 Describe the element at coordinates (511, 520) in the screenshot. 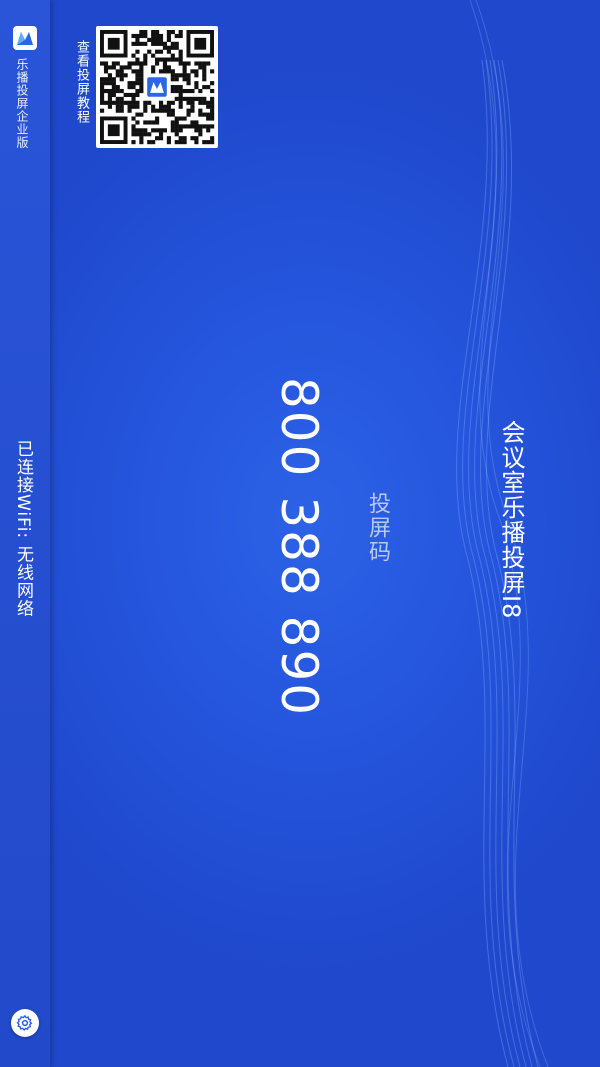

I see `device-name: 会议室乐播投屏I8` at that location.